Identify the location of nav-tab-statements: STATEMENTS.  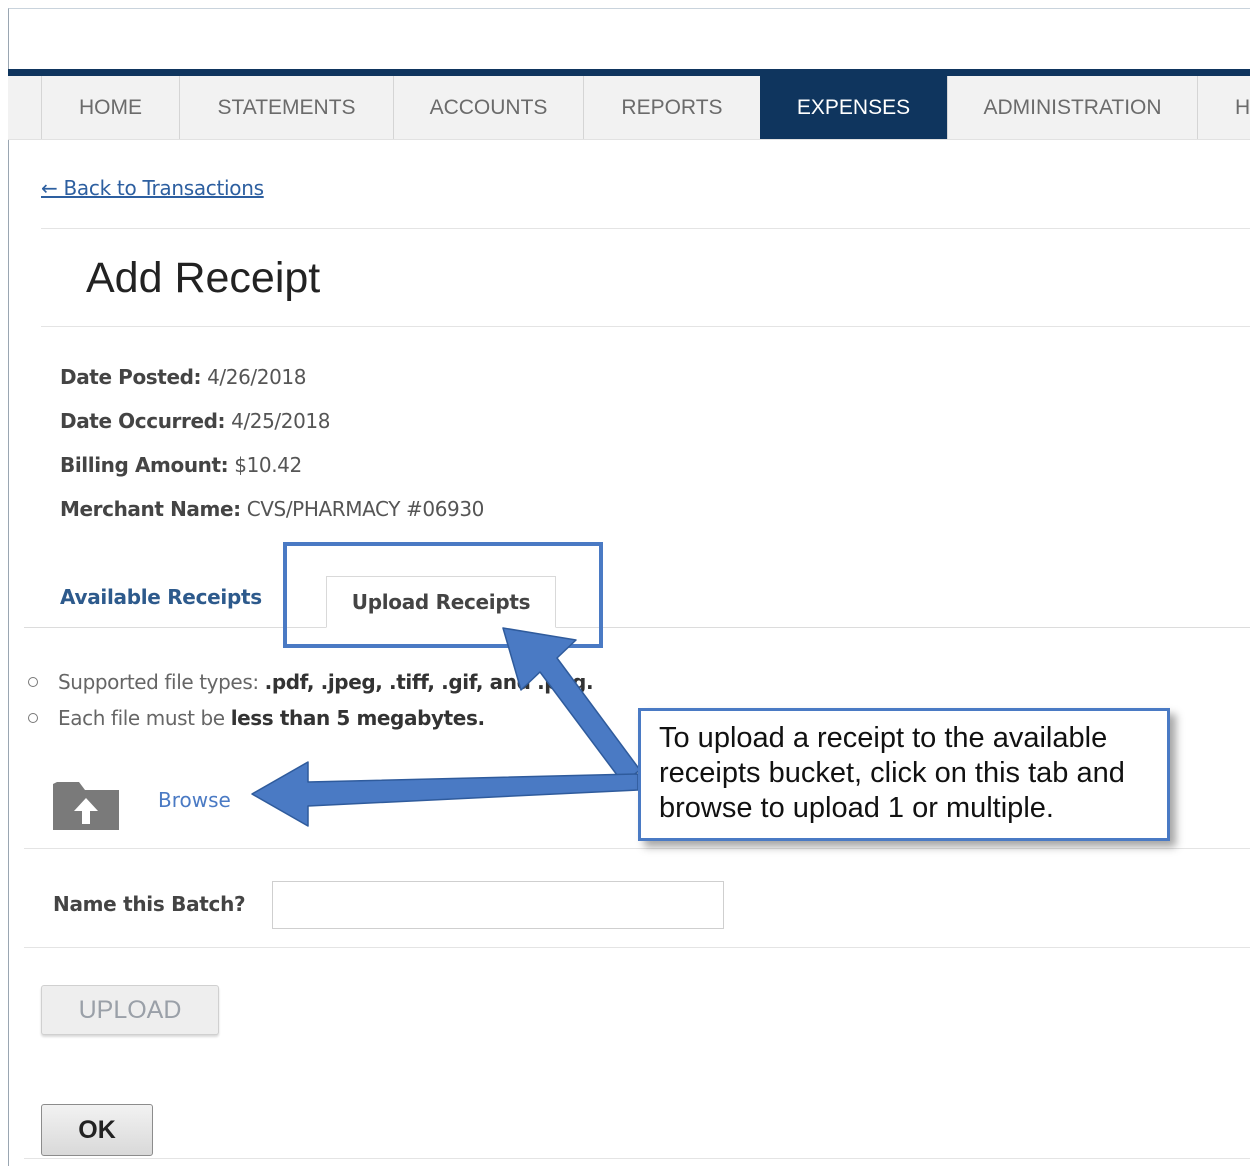
(286, 107).